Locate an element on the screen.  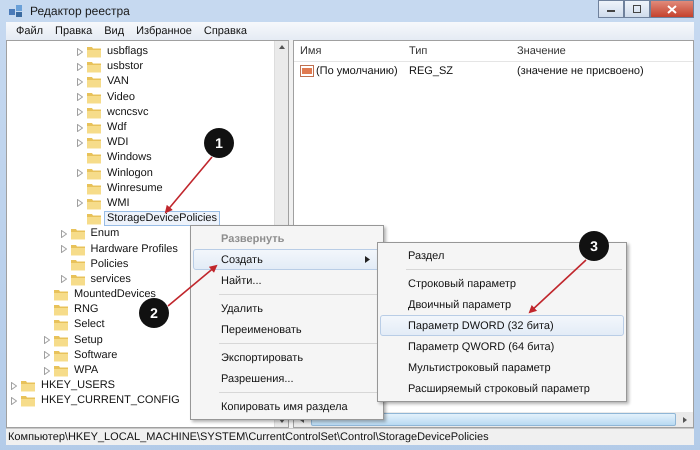
status-bar: Компьютер\HKEY_LOCAL_MACHINE\SYSTEM\CurrentControlSet\Control\StorageDevicePolicies is located at coordinates (350, 436).